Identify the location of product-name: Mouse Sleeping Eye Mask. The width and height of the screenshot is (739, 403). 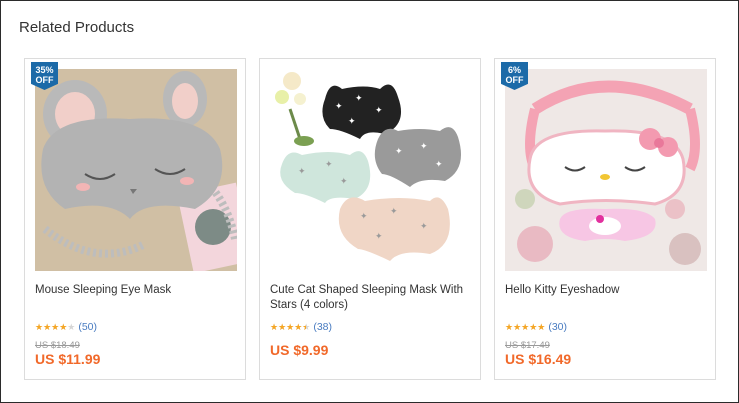
(135, 290).